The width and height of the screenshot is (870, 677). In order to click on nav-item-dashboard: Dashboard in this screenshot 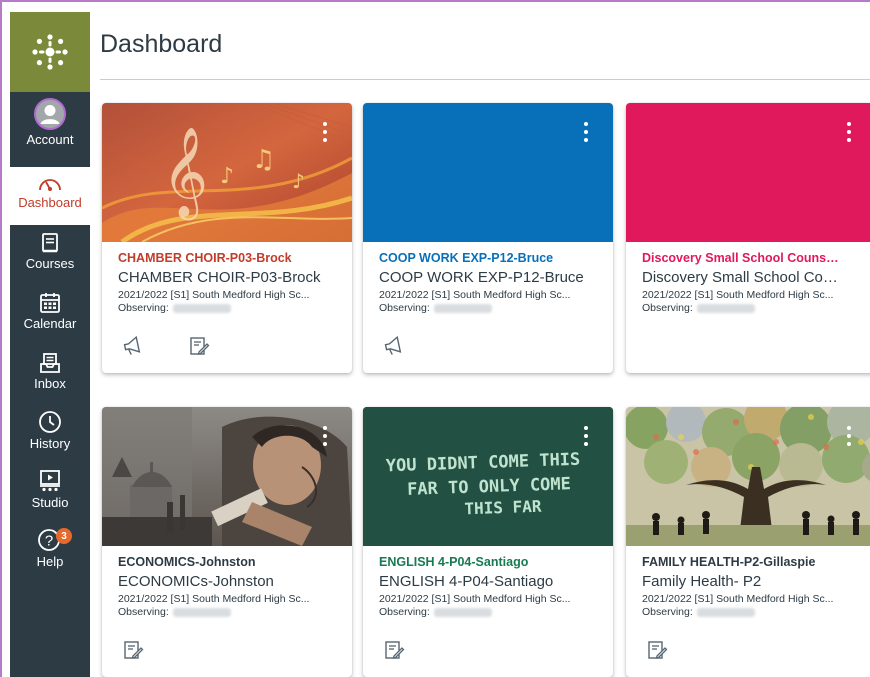, I will do `click(50, 196)`.